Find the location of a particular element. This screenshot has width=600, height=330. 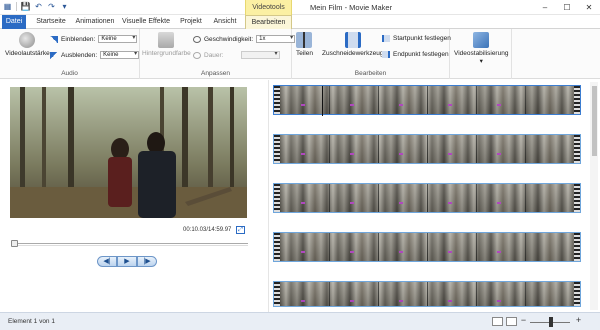

fade-out-label: Ausblenden: is located at coordinates (79, 55).